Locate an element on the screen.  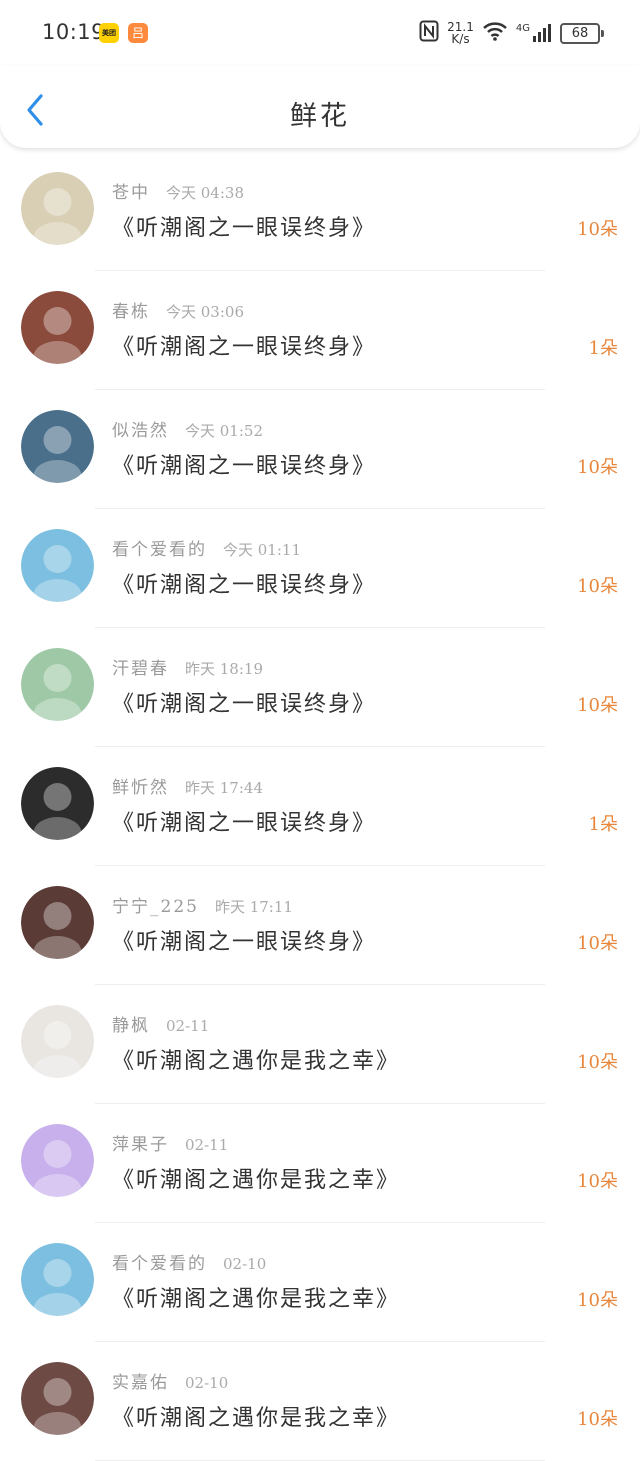
user-name: 静枫 is located at coordinates (131, 1026).